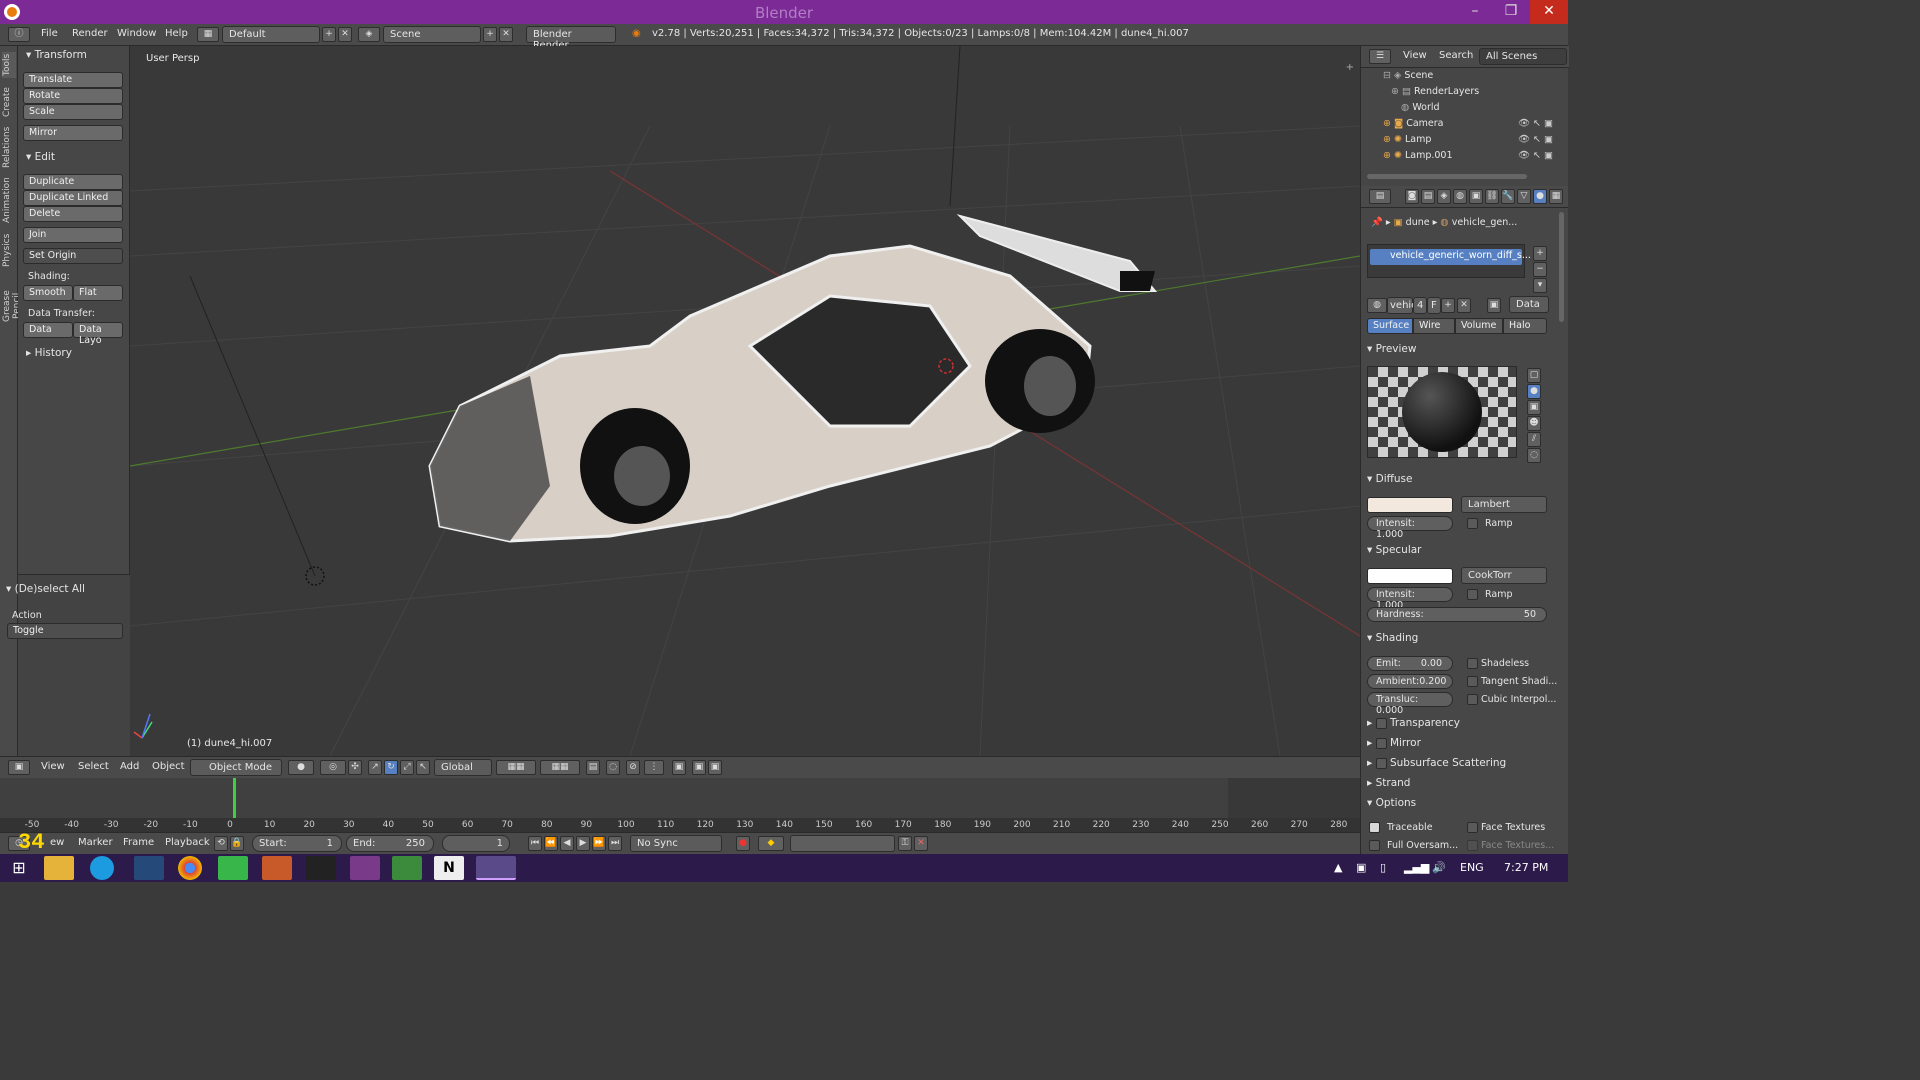  What do you see at coordinates (375, 767) in the screenshot?
I see `translate-manipulator-icon: ↗` at bounding box center [375, 767].